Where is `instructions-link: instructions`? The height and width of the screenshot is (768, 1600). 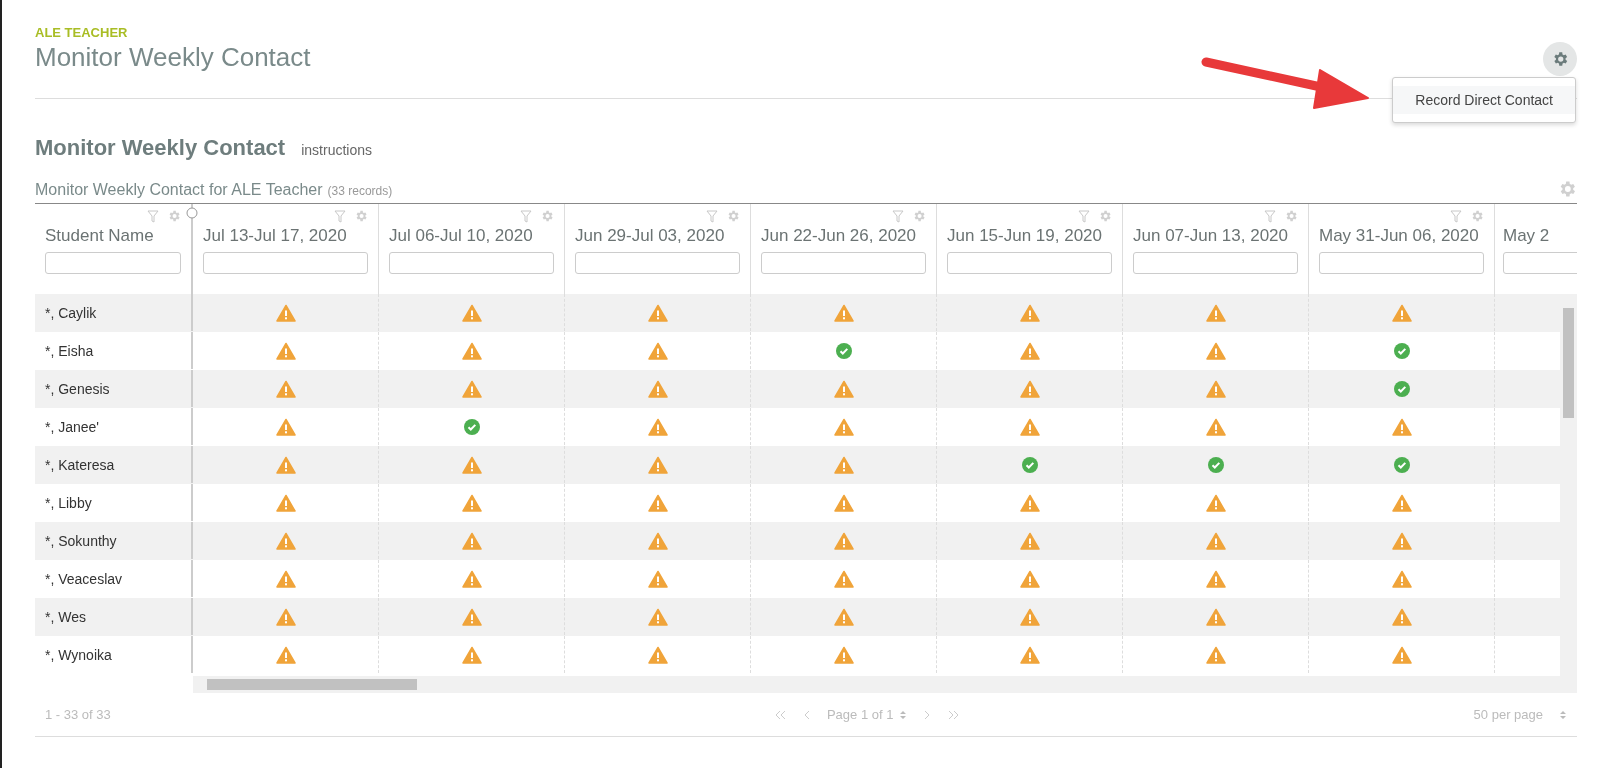 instructions-link: instructions is located at coordinates (336, 150).